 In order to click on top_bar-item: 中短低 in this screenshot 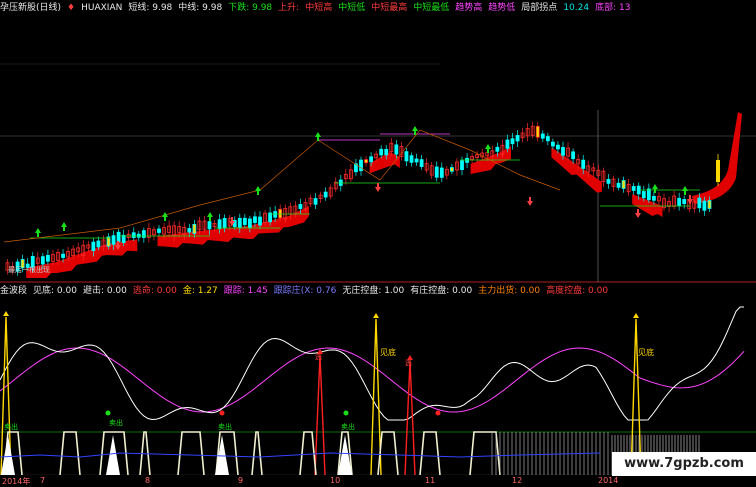, I will do `click(352, 8)`.